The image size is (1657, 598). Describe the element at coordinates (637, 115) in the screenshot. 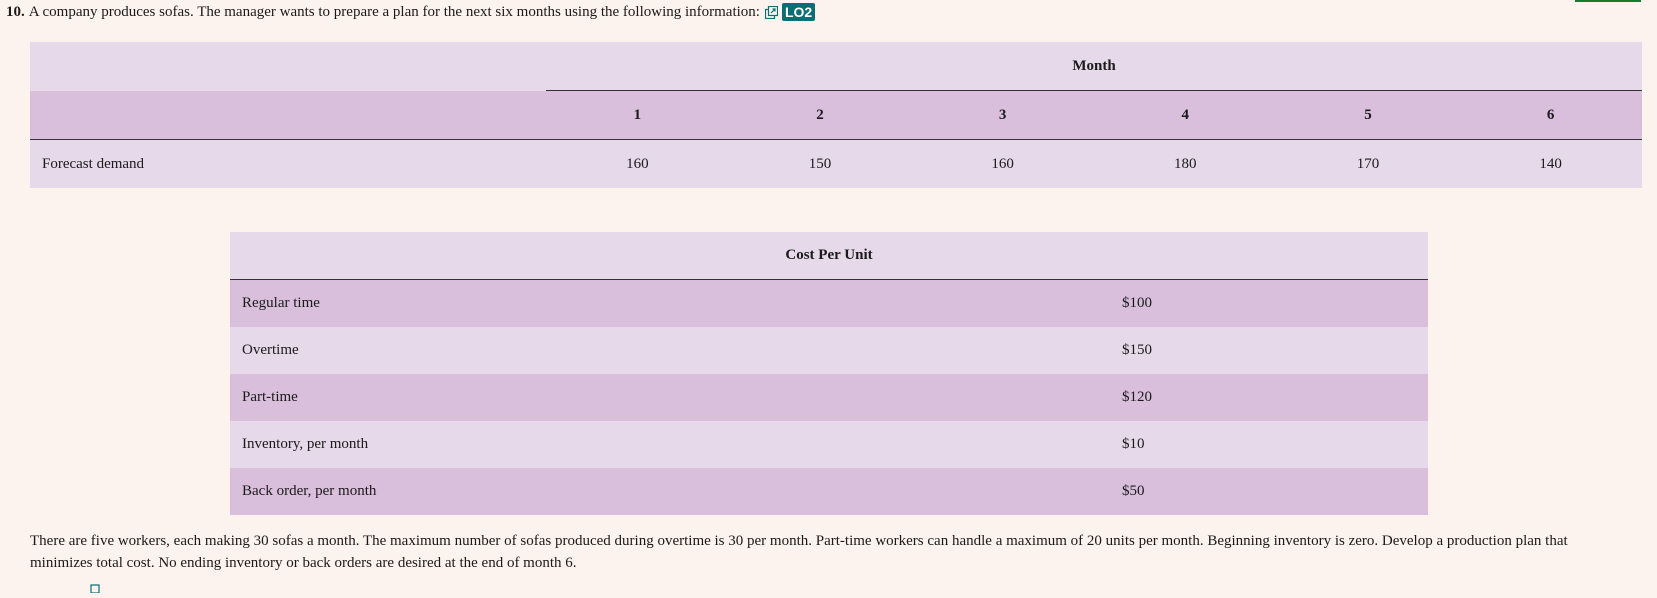

I see `month-header: 1` at that location.